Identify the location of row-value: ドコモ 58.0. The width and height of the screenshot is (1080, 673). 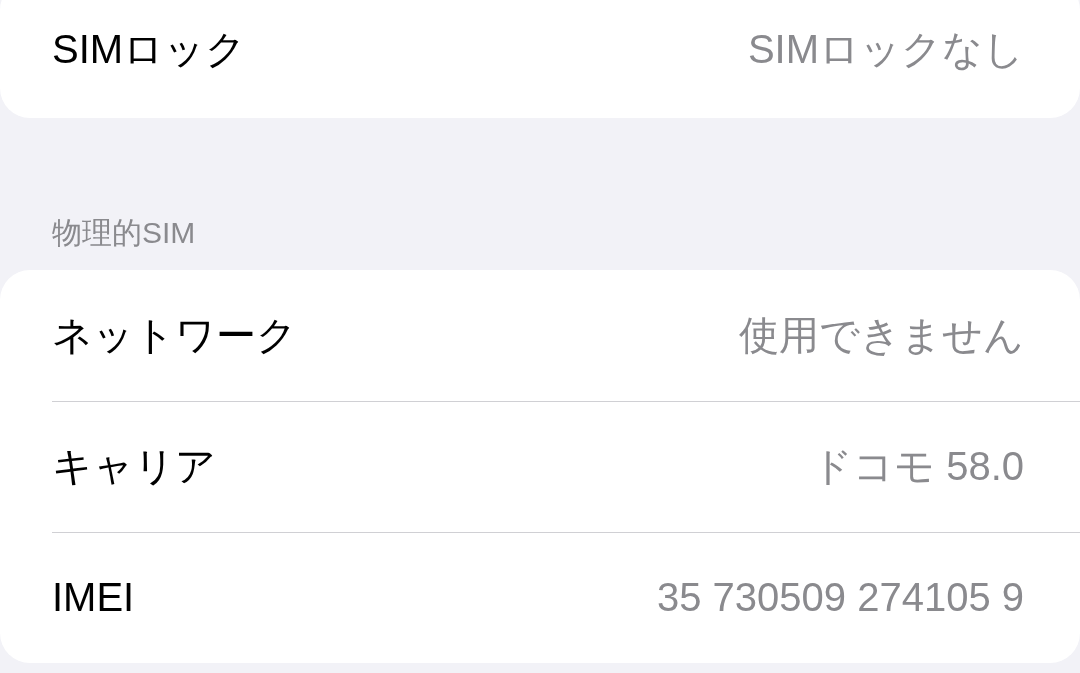
(918, 466).